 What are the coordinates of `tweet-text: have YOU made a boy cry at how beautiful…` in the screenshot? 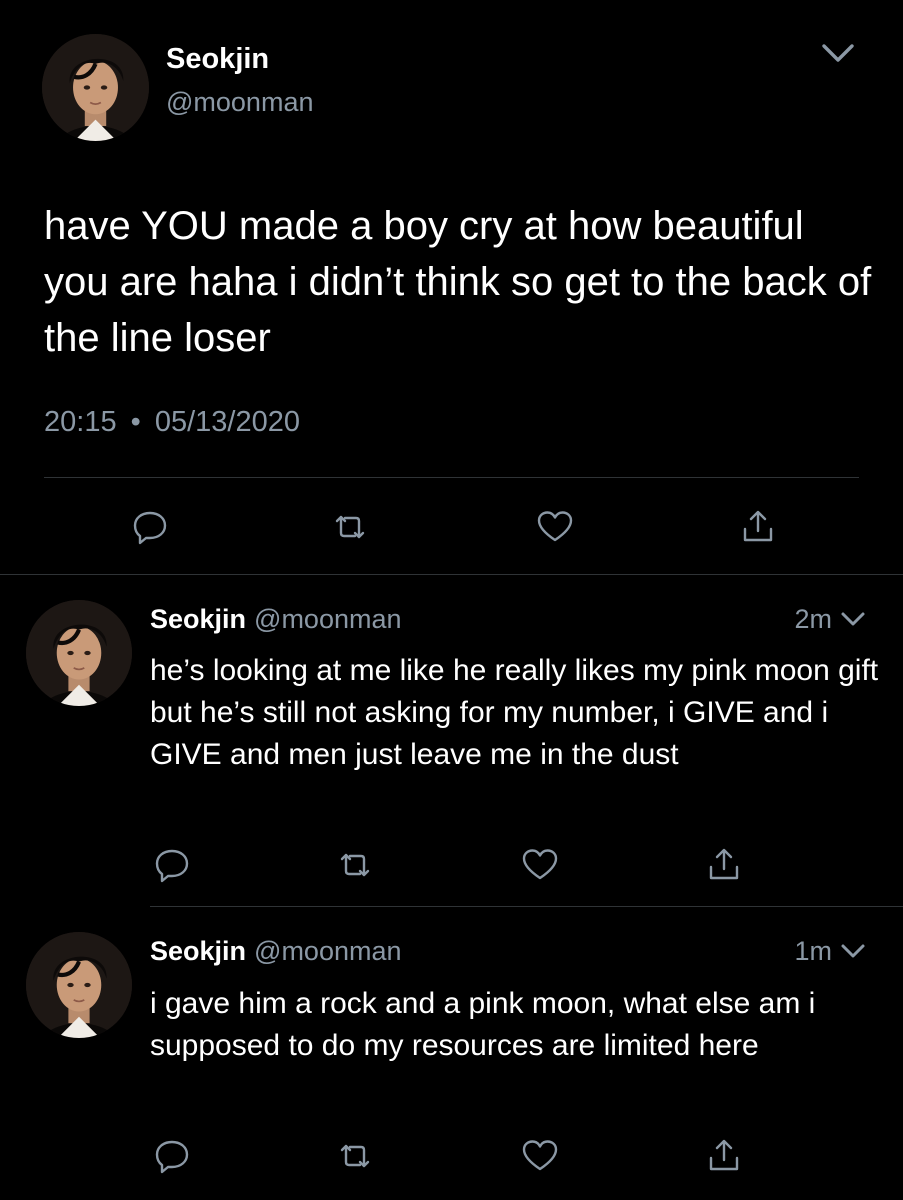 It's located at (458, 282).